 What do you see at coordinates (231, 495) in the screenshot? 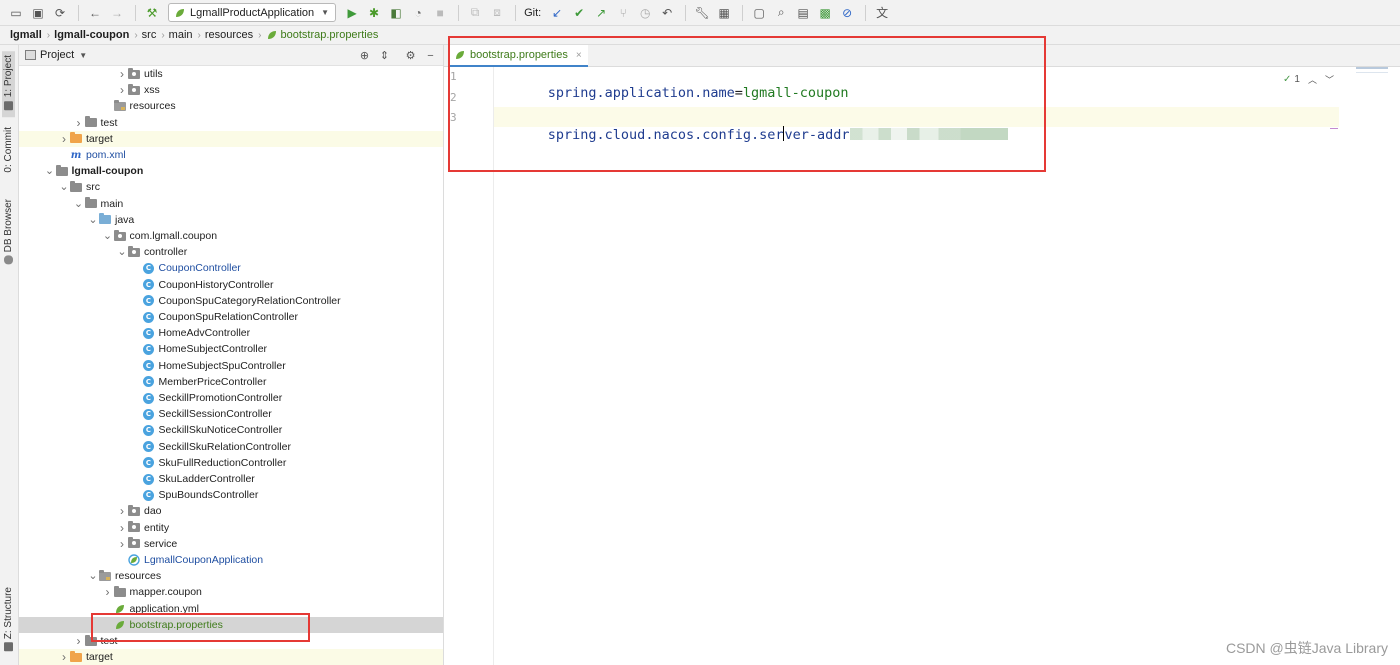
I see `tree-item: C SpuBoundsController` at bounding box center [231, 495].